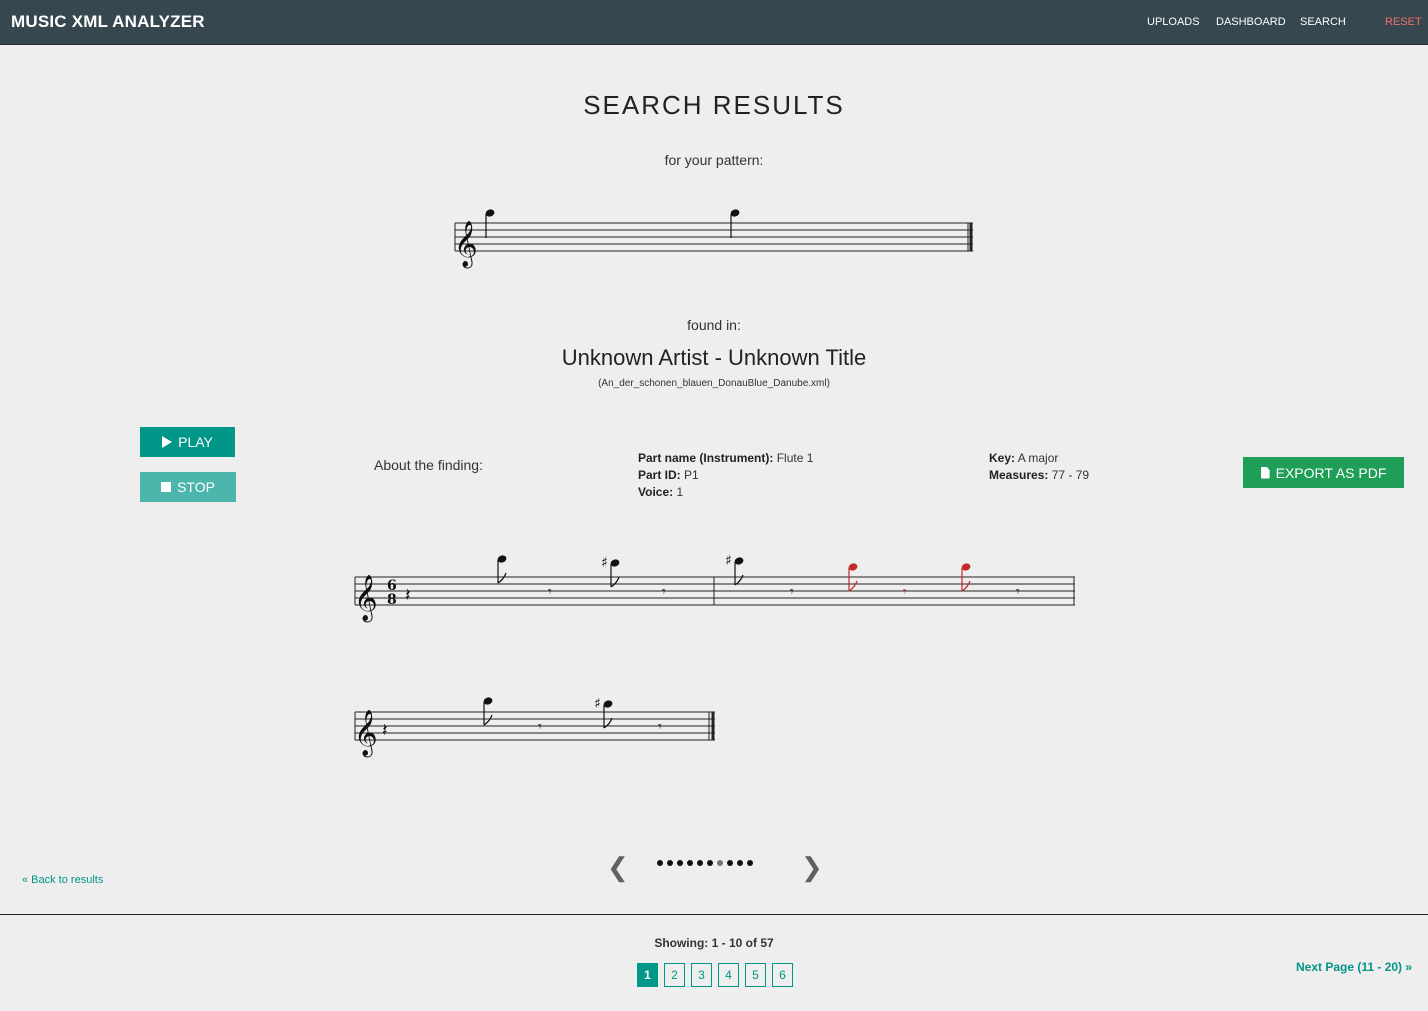  I want to click on part-id-label: Part ID:, so click(659, 475).